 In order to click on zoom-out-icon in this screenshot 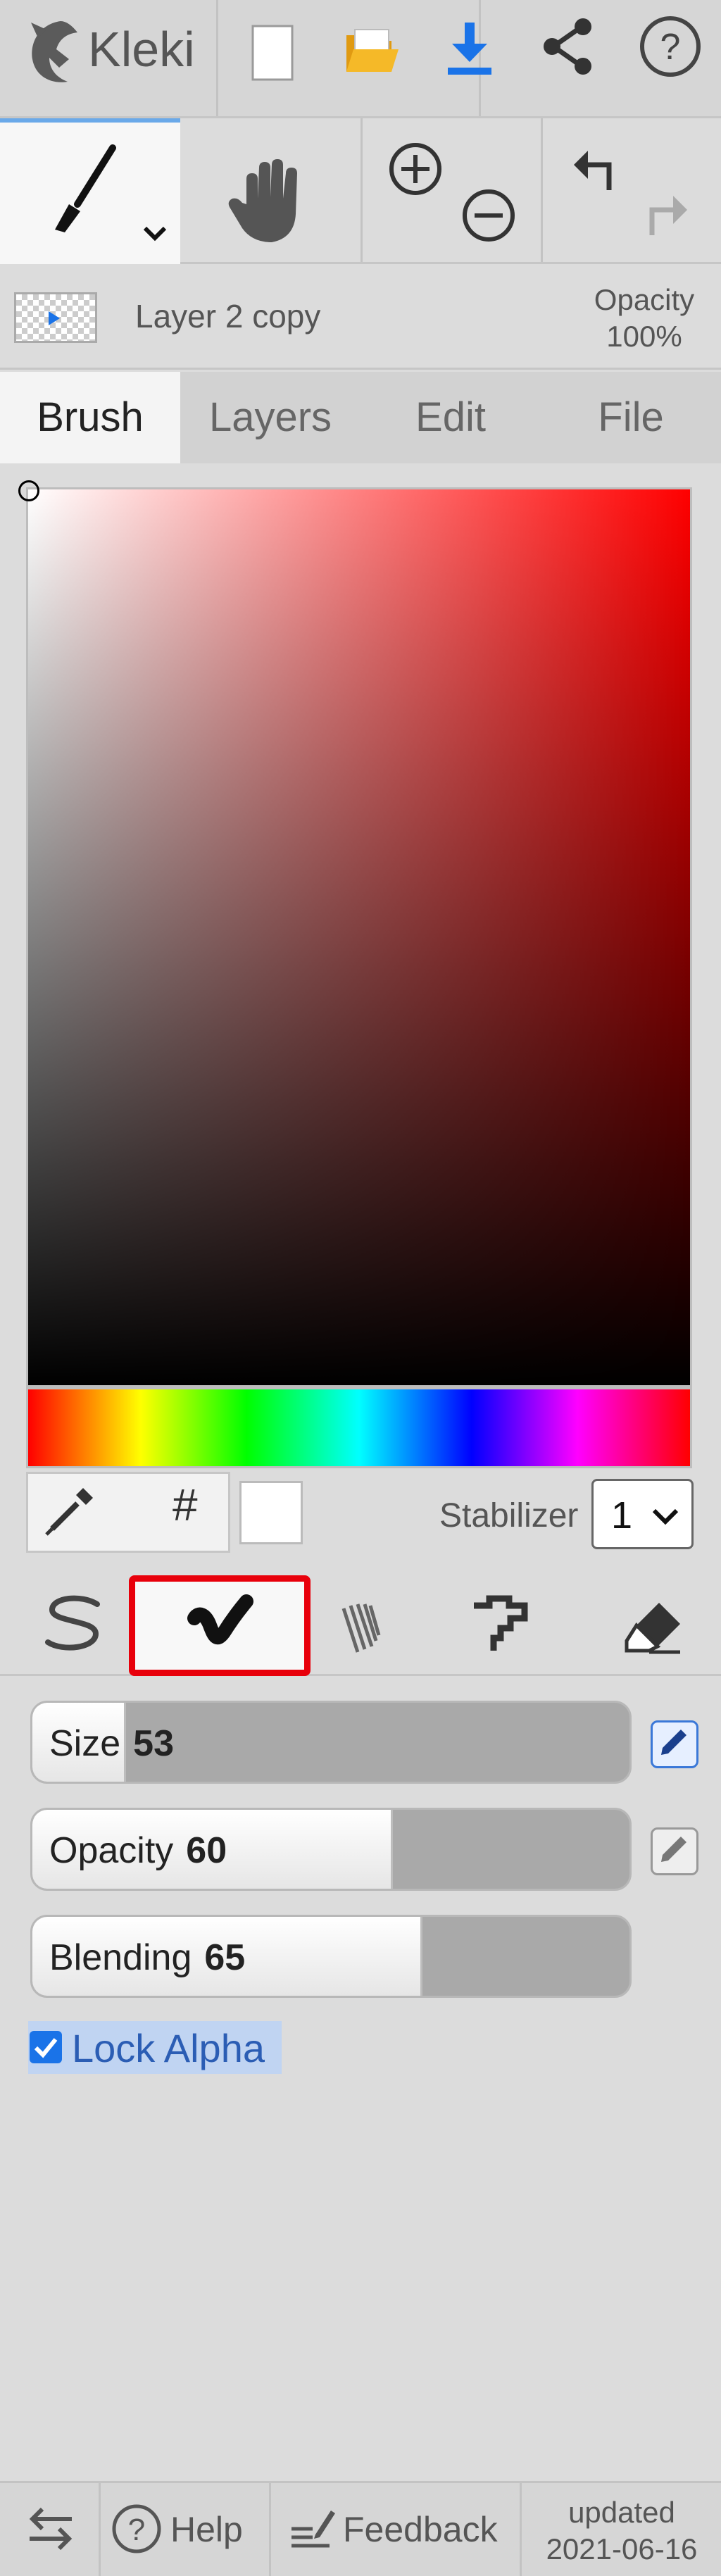, I will do `click(488, 215)`.